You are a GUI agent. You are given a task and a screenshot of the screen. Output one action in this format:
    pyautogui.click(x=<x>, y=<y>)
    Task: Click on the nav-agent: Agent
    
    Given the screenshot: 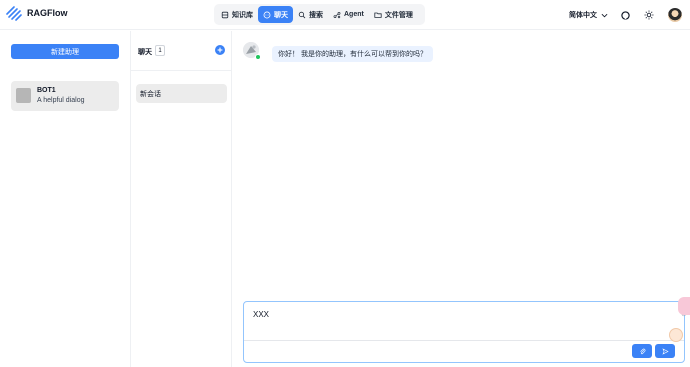 What is the action you would take?
    pyautogui.click(x=348, y=14)
    